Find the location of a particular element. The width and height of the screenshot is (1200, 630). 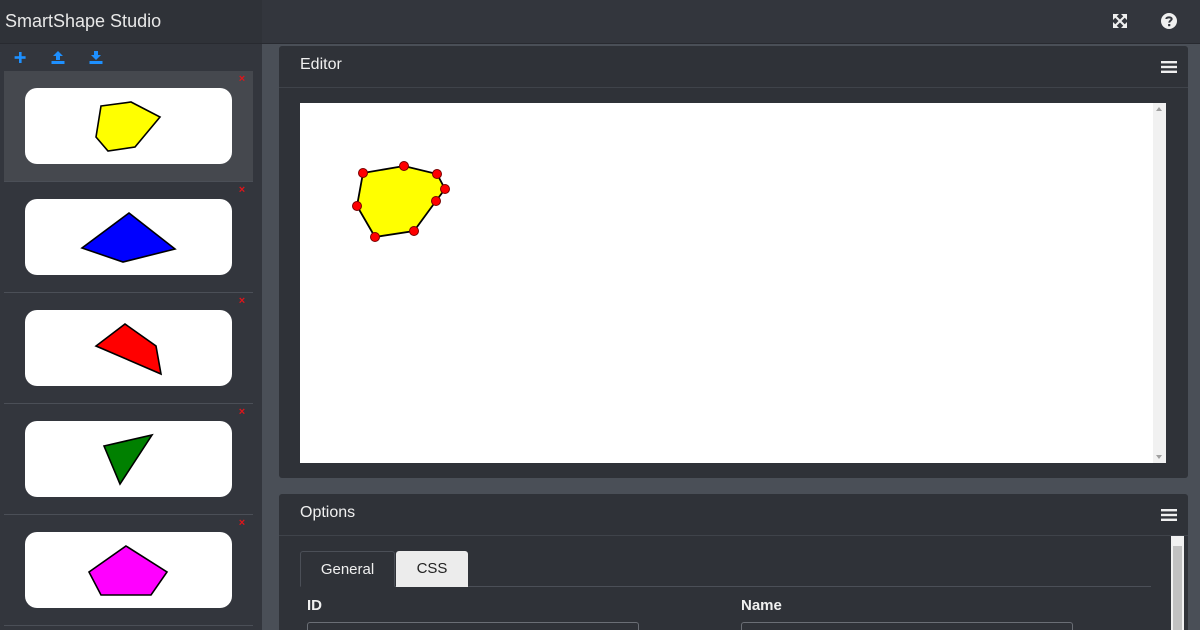

red-polygon-preview is located at coordinates (128, 349).